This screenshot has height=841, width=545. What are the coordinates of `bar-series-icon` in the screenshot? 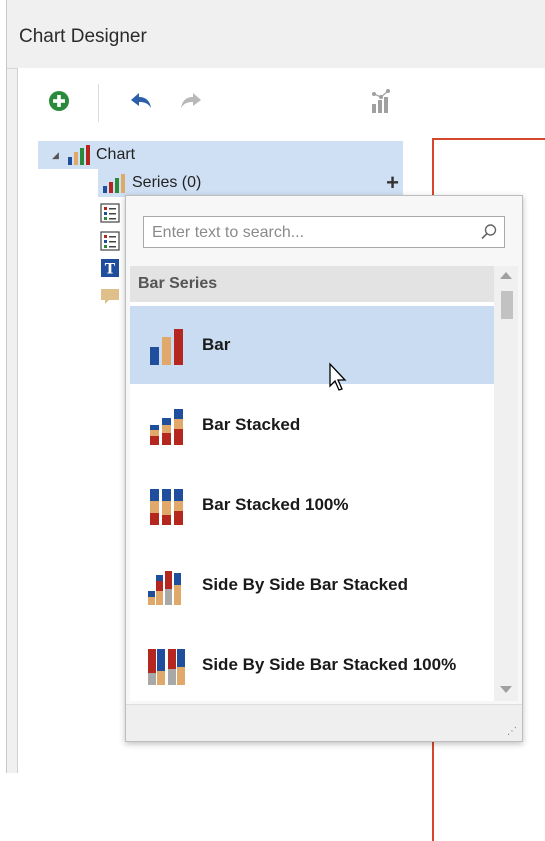 It's located at (168, 345).